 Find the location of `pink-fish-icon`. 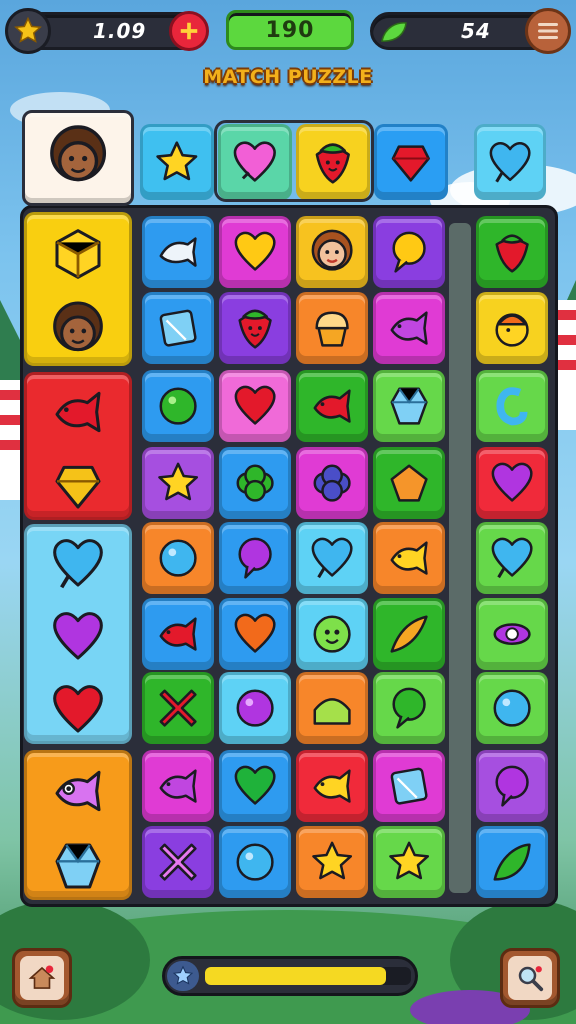

pink-fish-icon is located at coordinates (78, 790).